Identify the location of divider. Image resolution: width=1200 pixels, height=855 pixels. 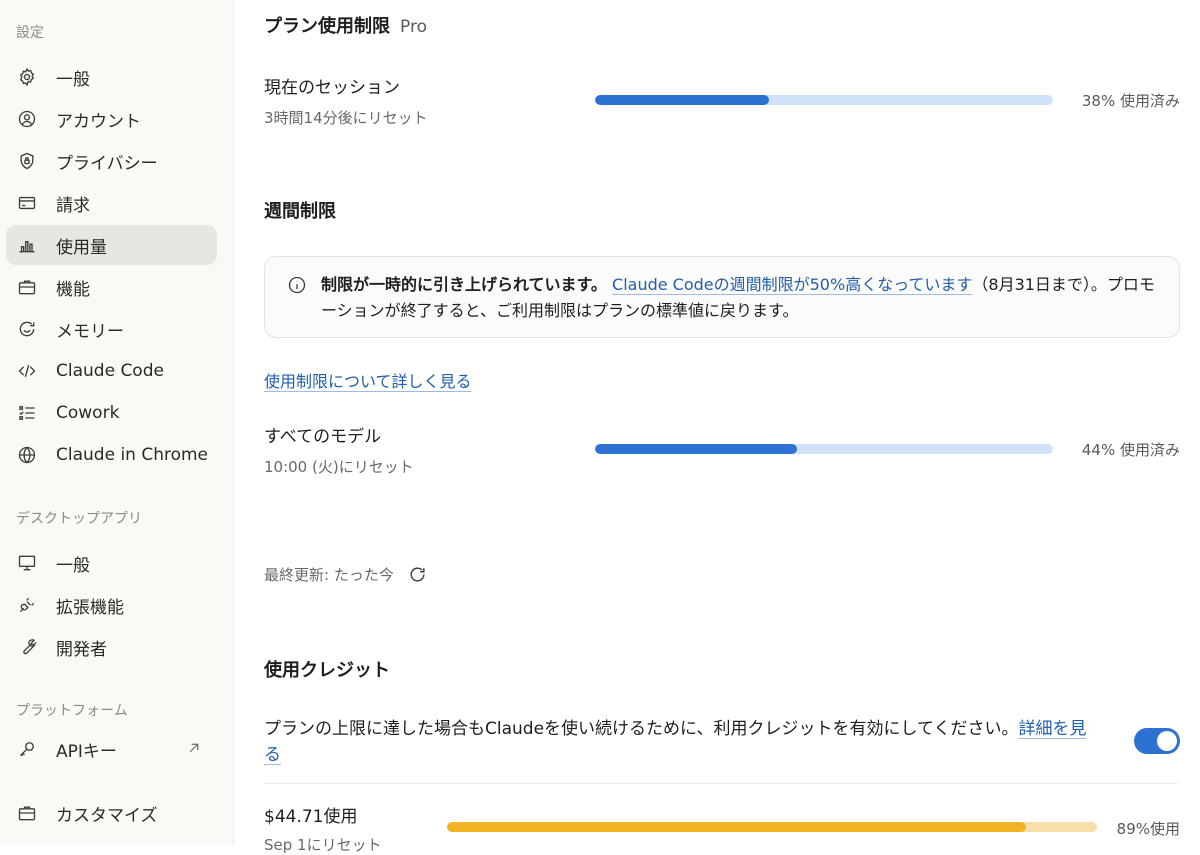
(721, 783).